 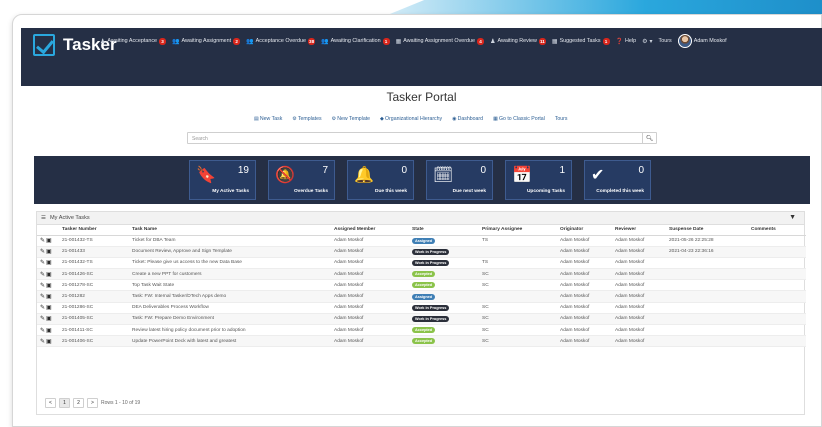 What do you see at coordinates (94, 274) in the screenshot?
I see `tasker-number: 21-001426-SC` at bounding box center [94, 274].